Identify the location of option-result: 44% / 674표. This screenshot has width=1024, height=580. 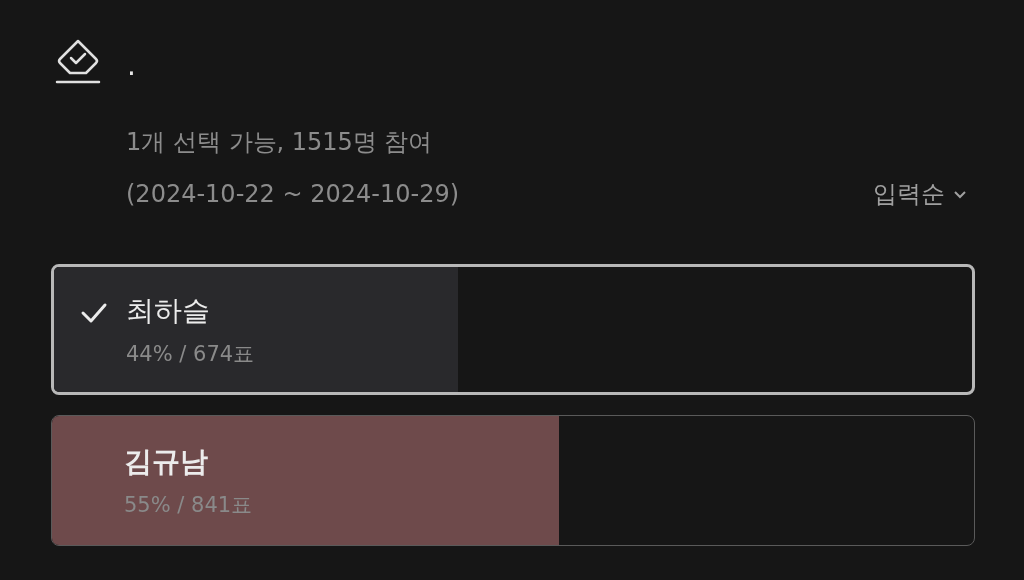
(190, 354).